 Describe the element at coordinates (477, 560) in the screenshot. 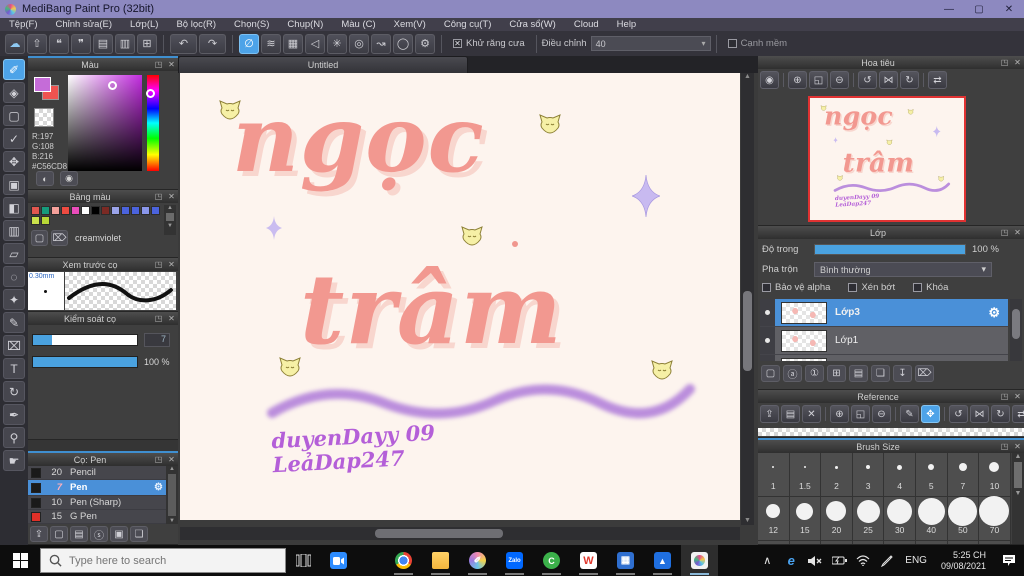

I see `taskbar-app-paint: ✐` at that location.